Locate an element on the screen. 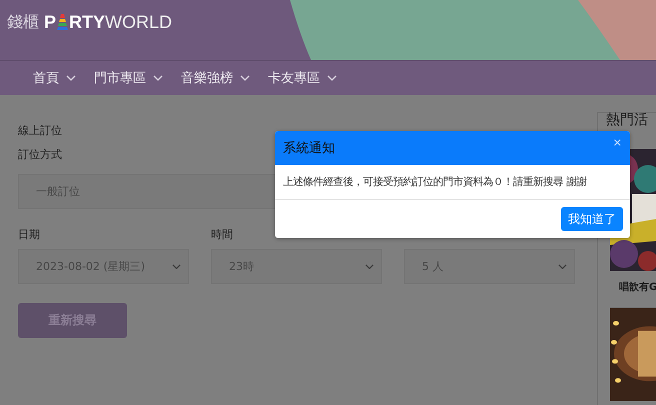 The height and width of the screenshot is (405, 656). brand-name: 錢櫃 is located at coordinates (23, 22).